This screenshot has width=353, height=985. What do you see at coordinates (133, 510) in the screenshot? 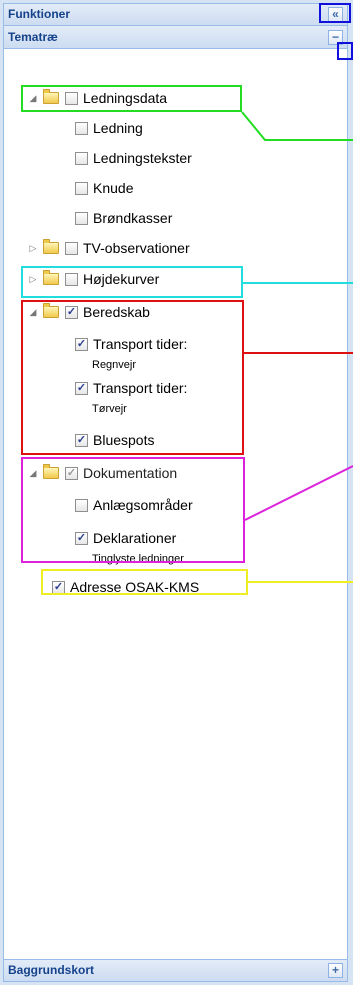
I see `annotation-box-magenta` at bounding box center [133, 510].